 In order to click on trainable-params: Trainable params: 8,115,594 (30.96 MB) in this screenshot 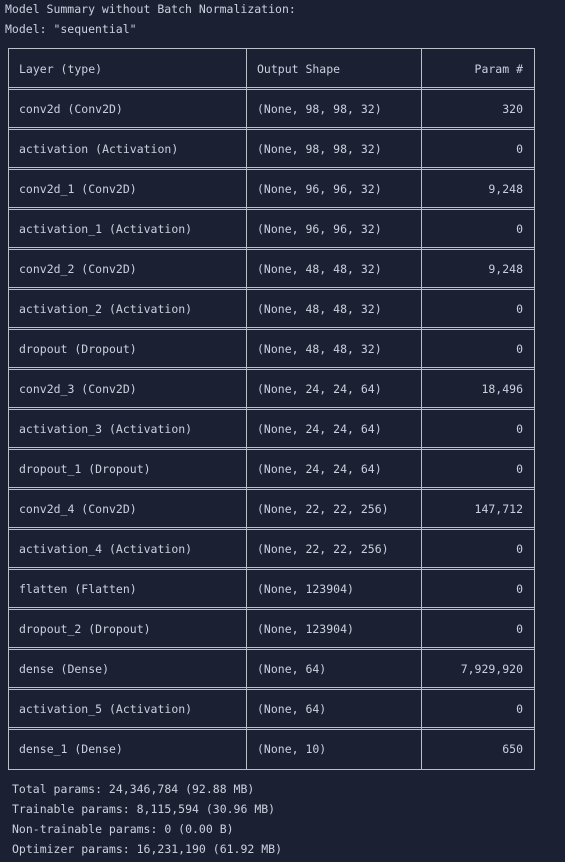, I will do `click(144, 809)`.